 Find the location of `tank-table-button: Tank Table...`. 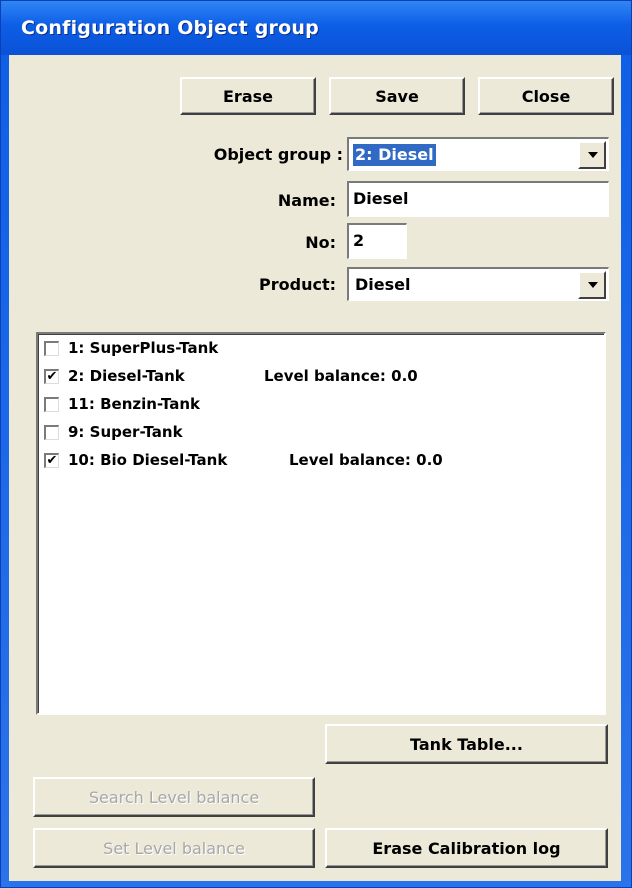

tank-table-button: Tank Table... is located at coordinates (466, 744).